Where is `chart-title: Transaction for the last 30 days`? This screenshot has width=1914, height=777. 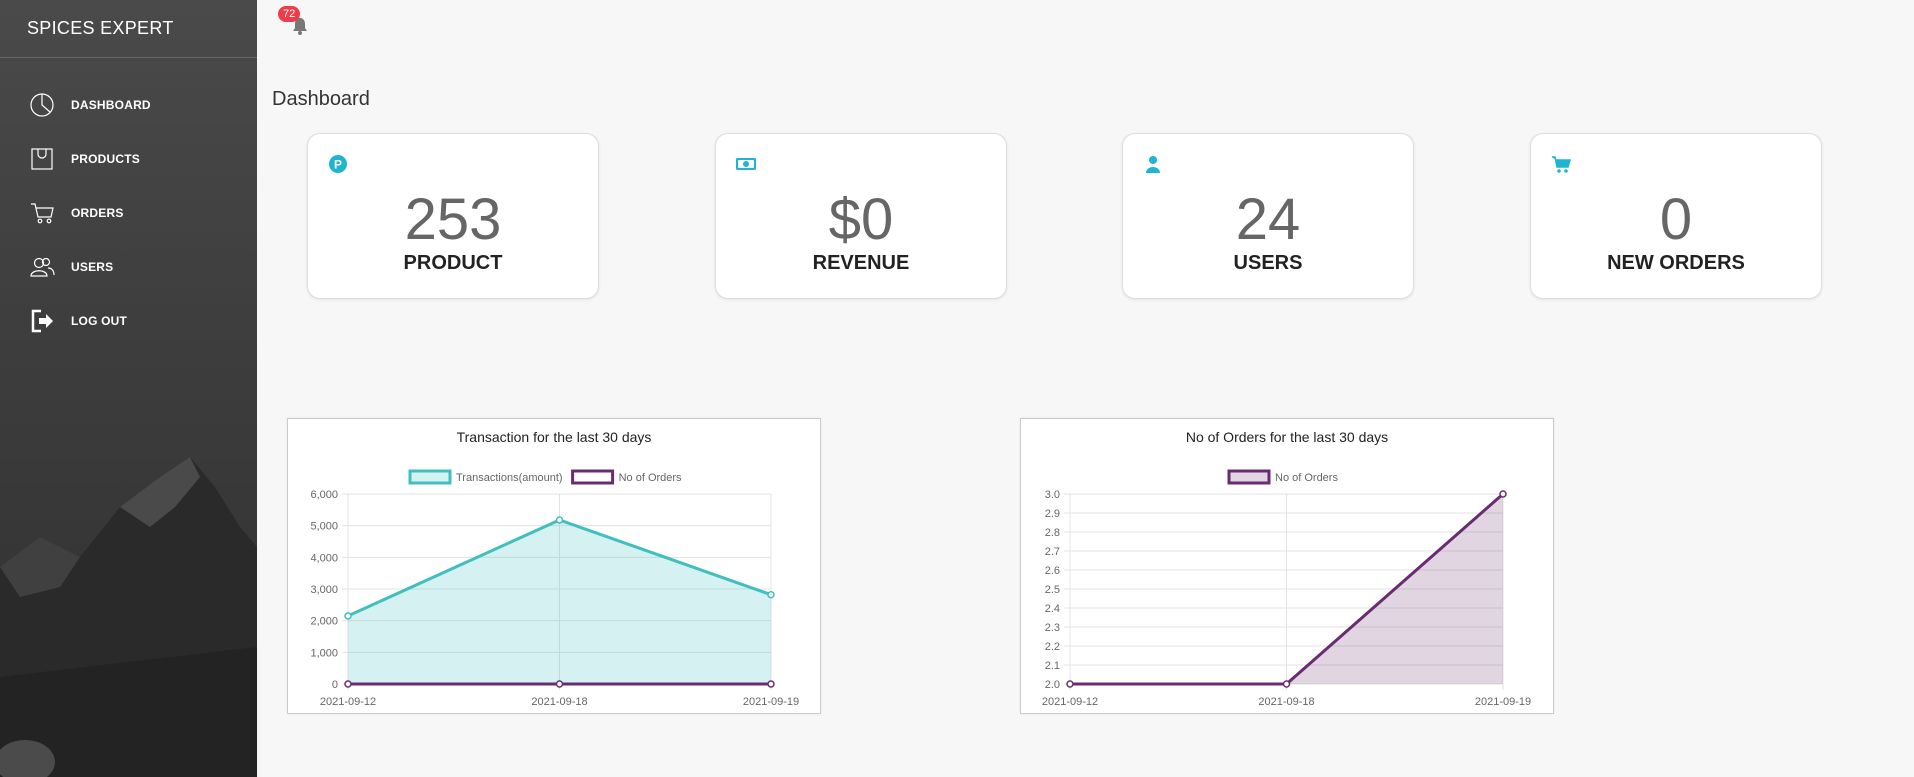 chart-title: Transaction for the last 30 days is located at coordinates (554, 437).